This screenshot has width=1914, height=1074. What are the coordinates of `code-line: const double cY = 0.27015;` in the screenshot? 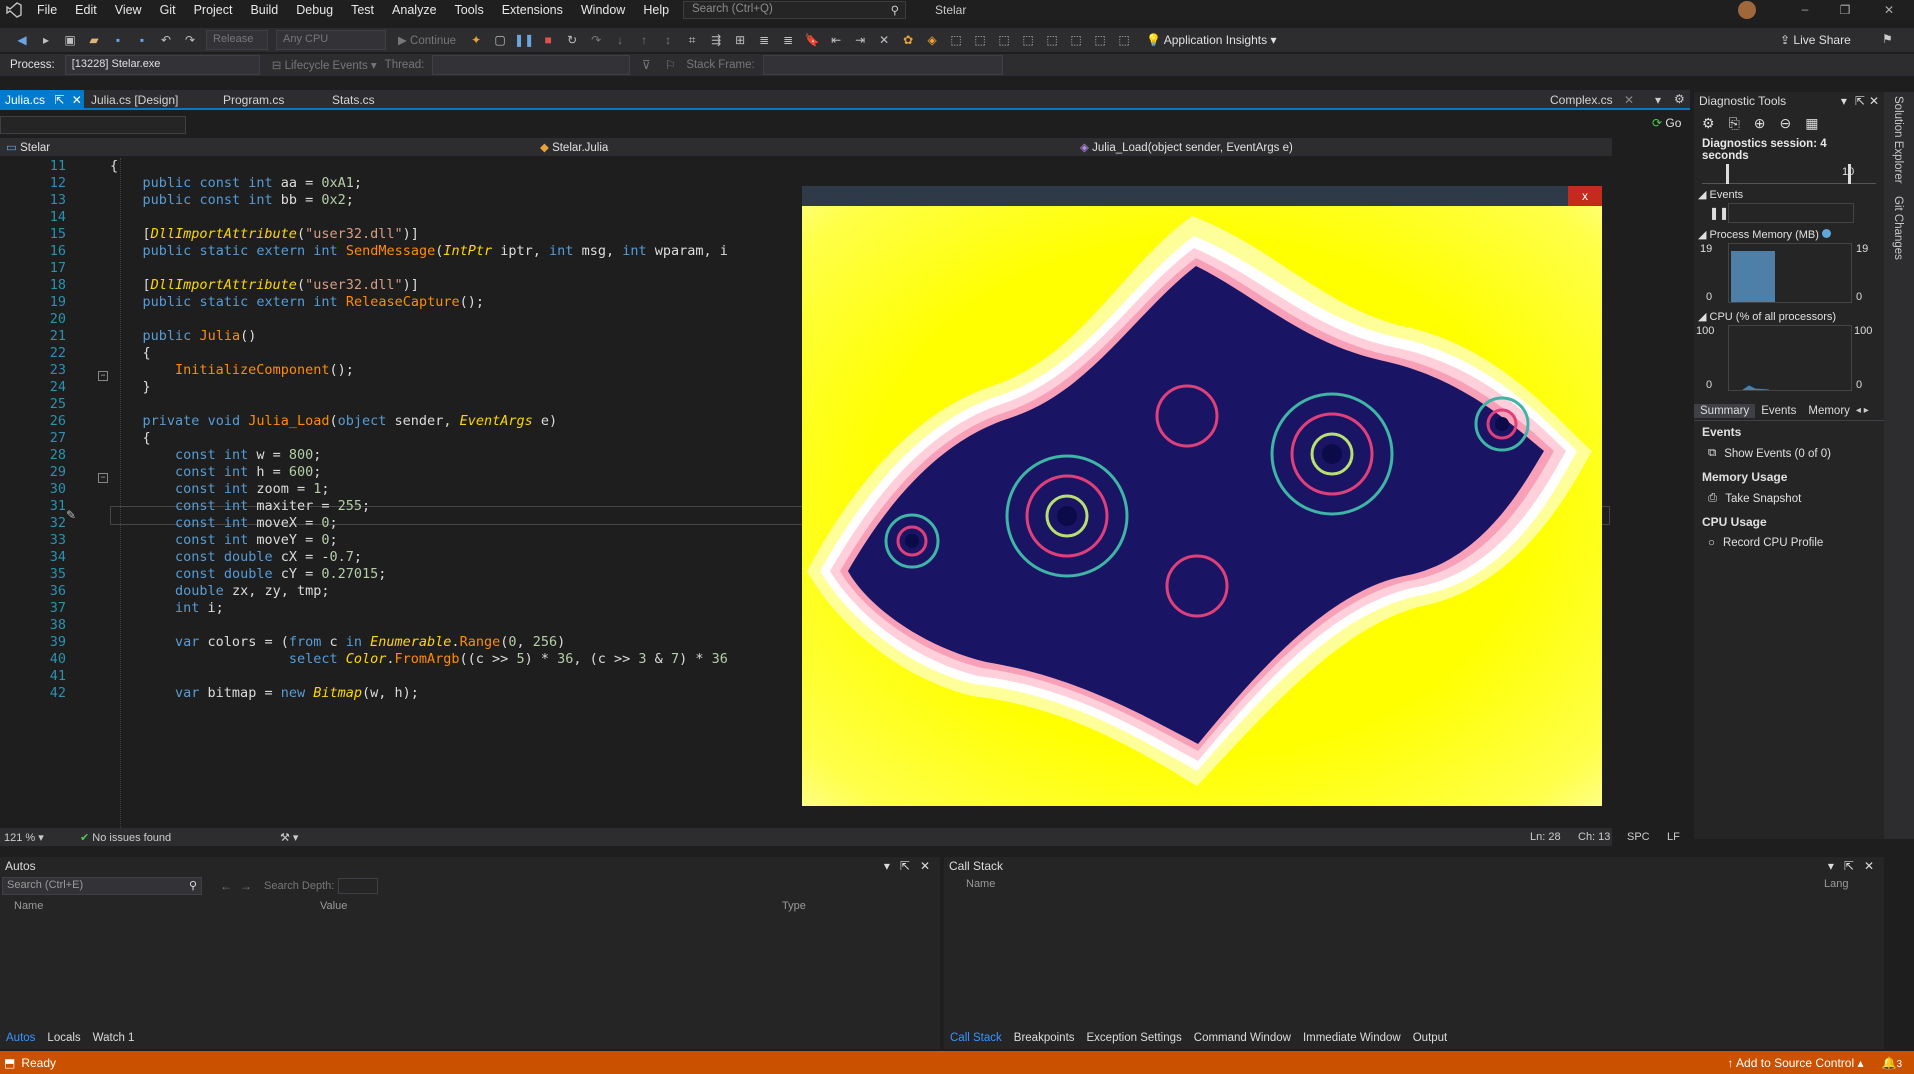 It's located at (248, 574).